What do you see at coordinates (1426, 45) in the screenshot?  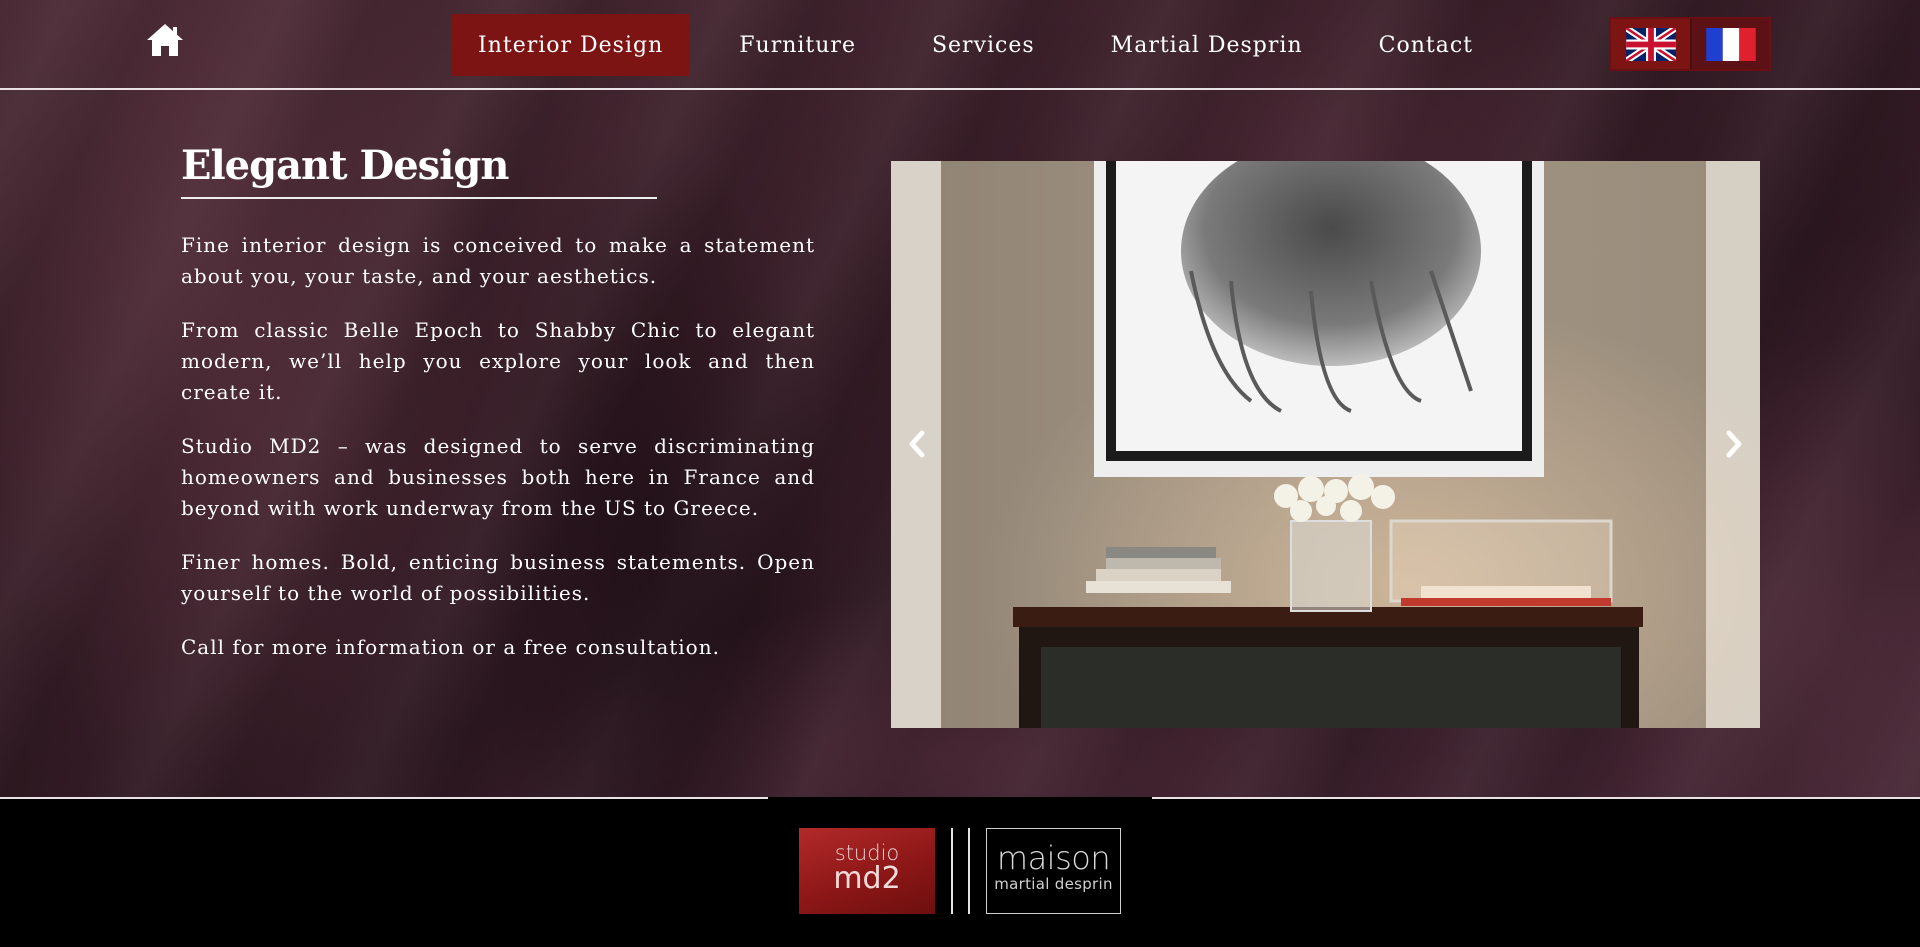 I see `nav-item-contact: Contact` at bounding box center [1426, 45].